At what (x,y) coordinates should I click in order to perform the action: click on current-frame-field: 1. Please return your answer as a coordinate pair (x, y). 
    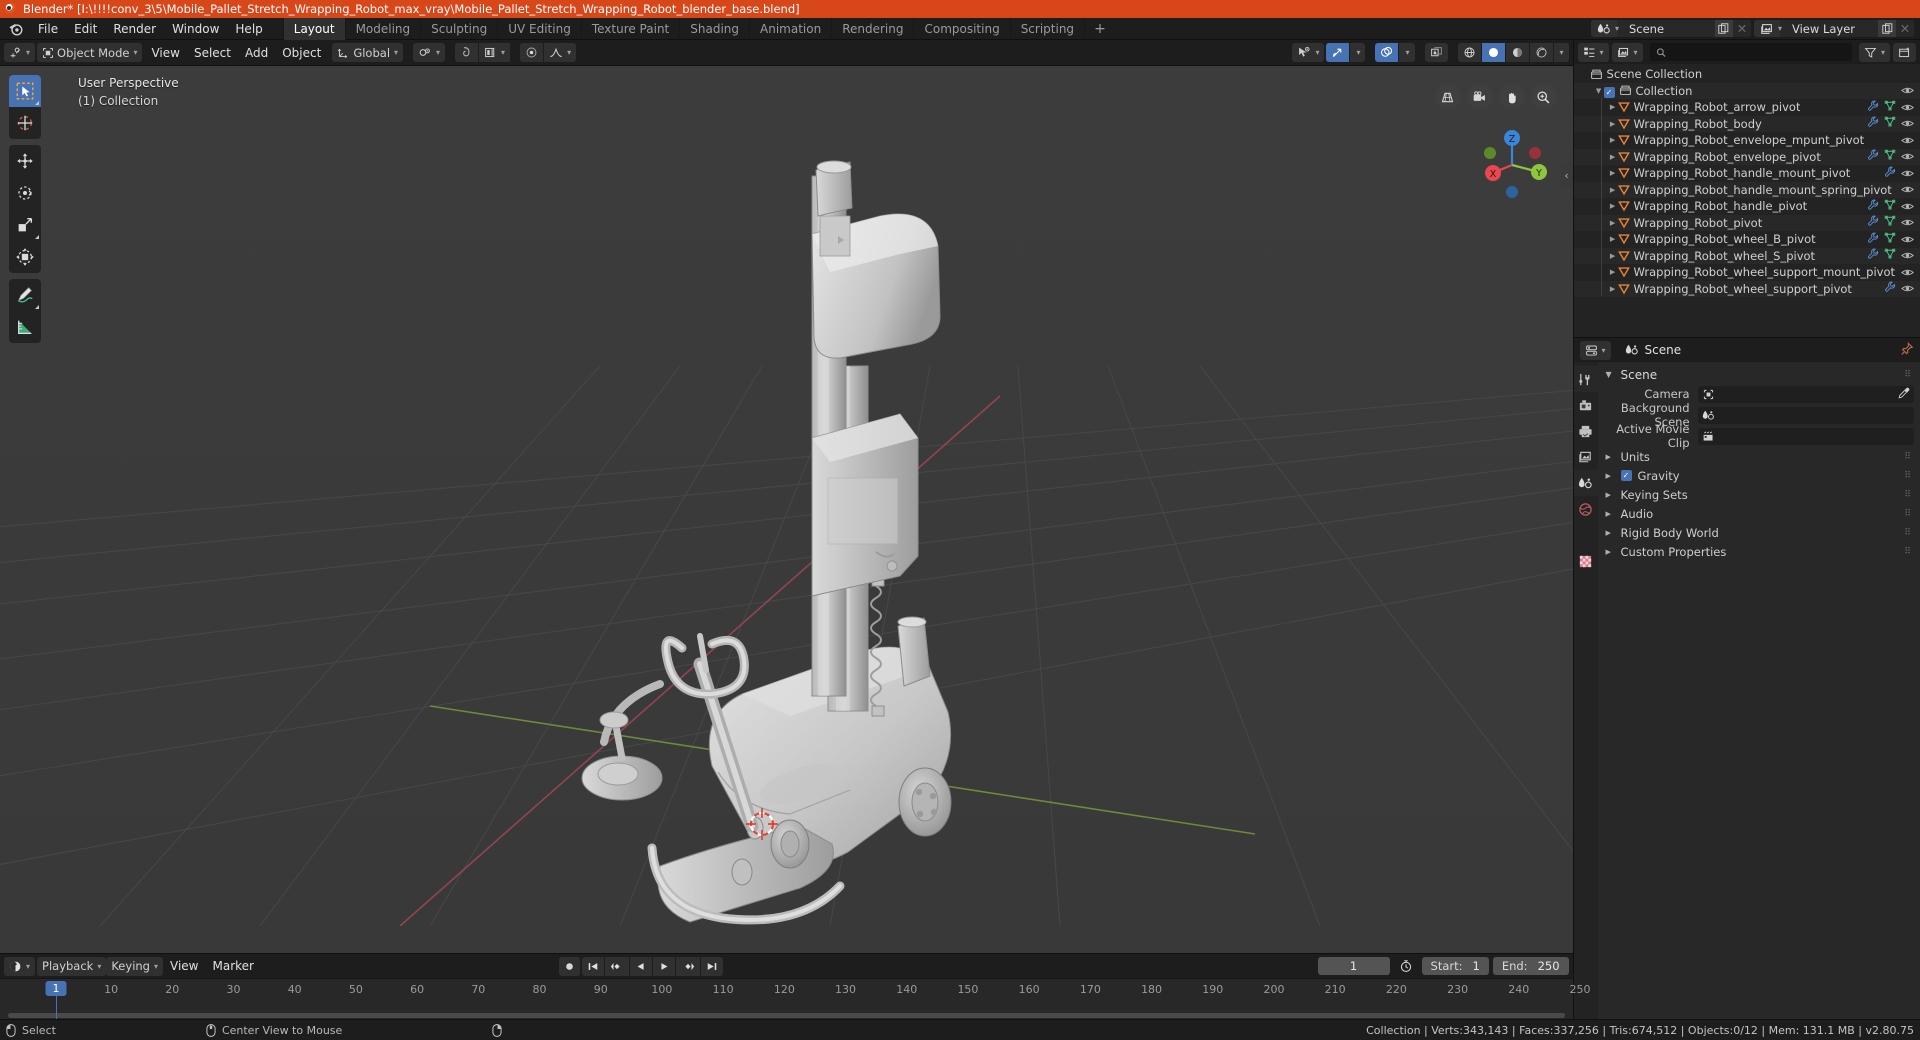
    Looking at the image, I should click on (1353, 966).